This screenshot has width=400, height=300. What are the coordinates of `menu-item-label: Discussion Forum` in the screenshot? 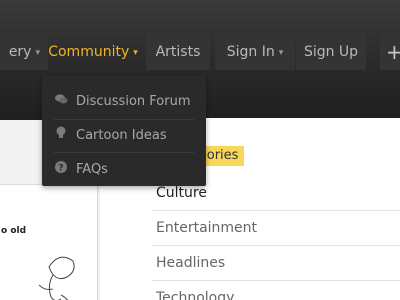 It's located at (133, 101).